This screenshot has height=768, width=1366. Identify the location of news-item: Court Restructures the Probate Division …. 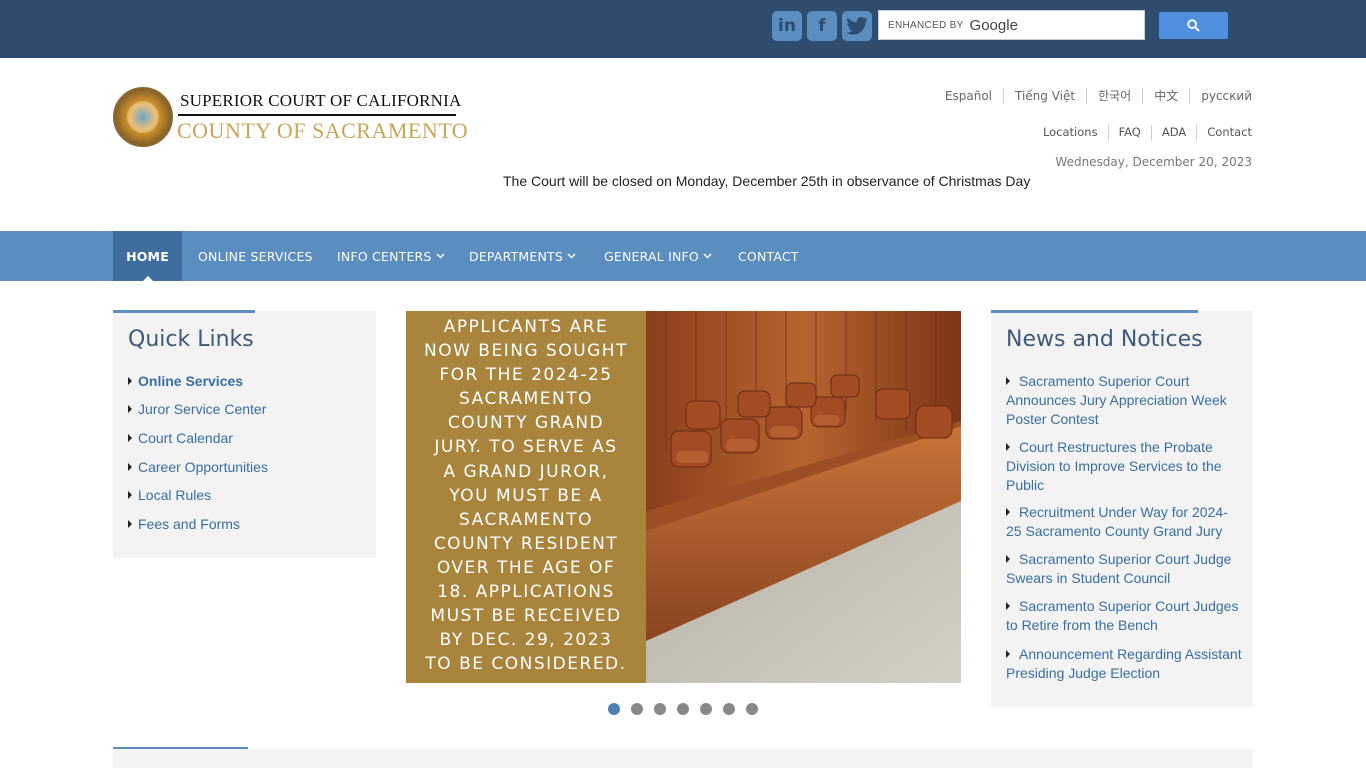
(1124, 466).